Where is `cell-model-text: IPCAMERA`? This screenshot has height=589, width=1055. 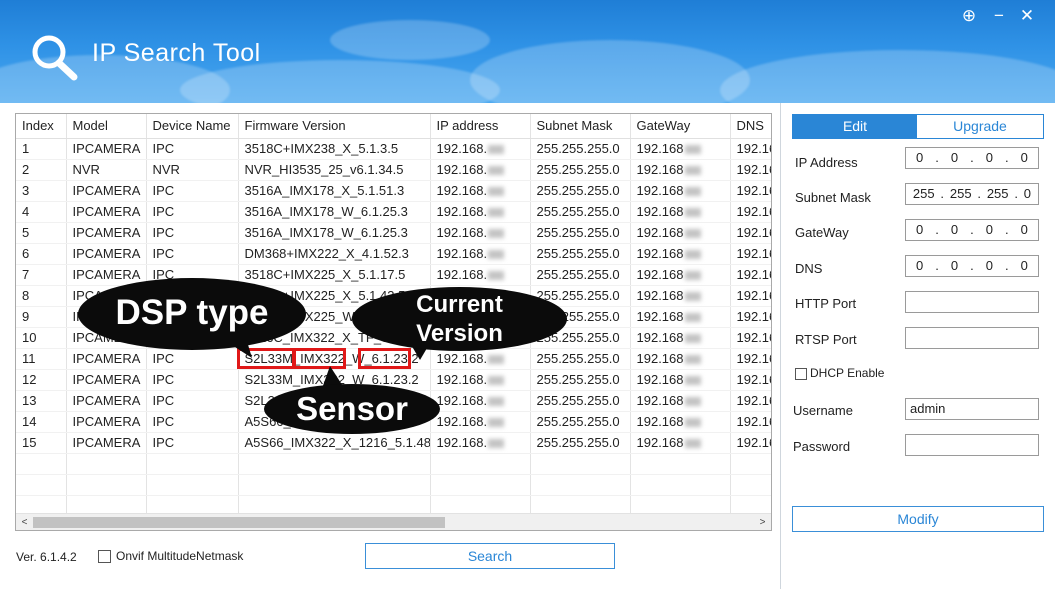
cell-model-text: IPCAMERA is located at coordinates (106, 421).